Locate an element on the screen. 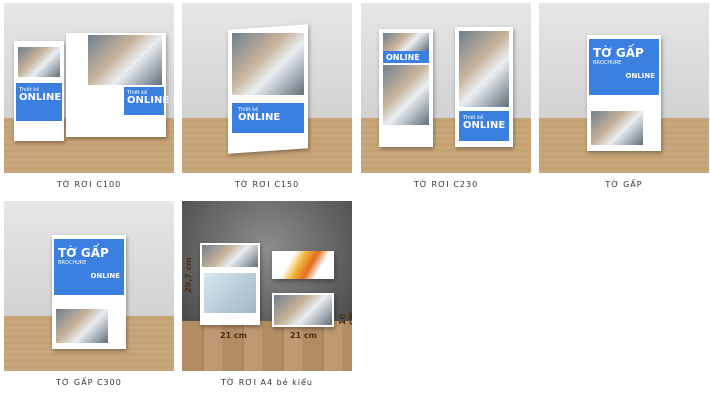  dimension-label: 29,7 cm is located at coordinates (188, 275).